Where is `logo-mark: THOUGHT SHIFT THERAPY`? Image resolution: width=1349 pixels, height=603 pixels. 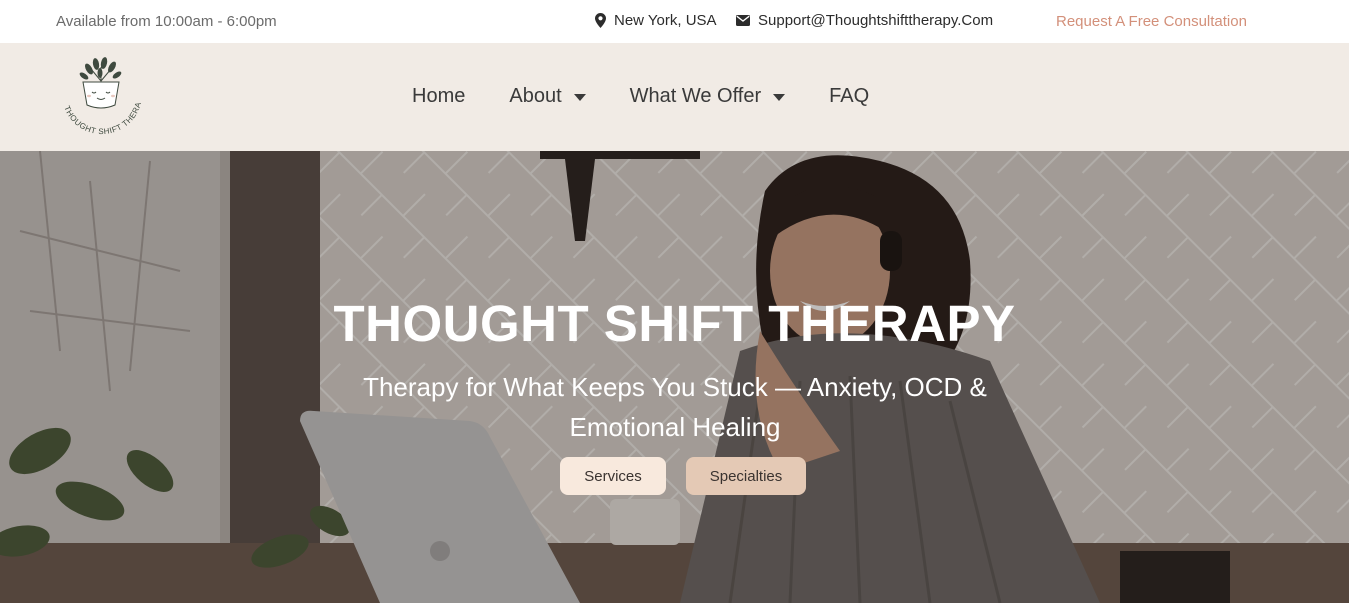 logo-mark: THOUGHT SHIFT THERAPY is located at coordinates (97, 90).